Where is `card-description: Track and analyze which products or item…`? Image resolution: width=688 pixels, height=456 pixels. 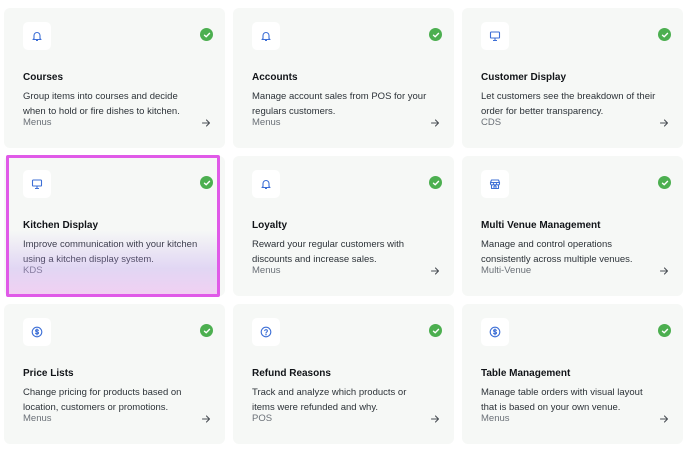
card-description: Track and analyze which products or item… is located at coordinates (329, 400).